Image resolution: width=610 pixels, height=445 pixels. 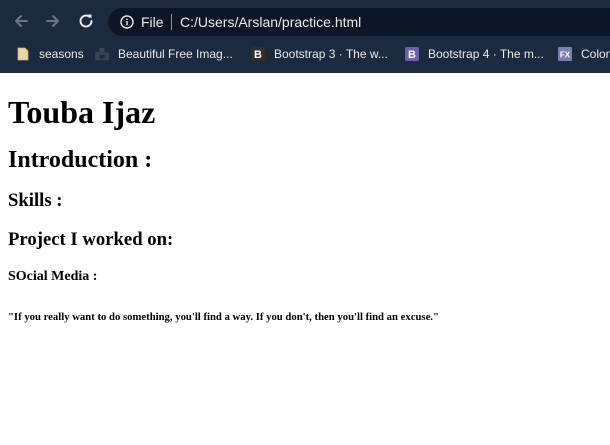 What do you see at coordinates (152, 22) in the screenshot?
I see `file-scheme-label: File` at bounding box center [152, 22].